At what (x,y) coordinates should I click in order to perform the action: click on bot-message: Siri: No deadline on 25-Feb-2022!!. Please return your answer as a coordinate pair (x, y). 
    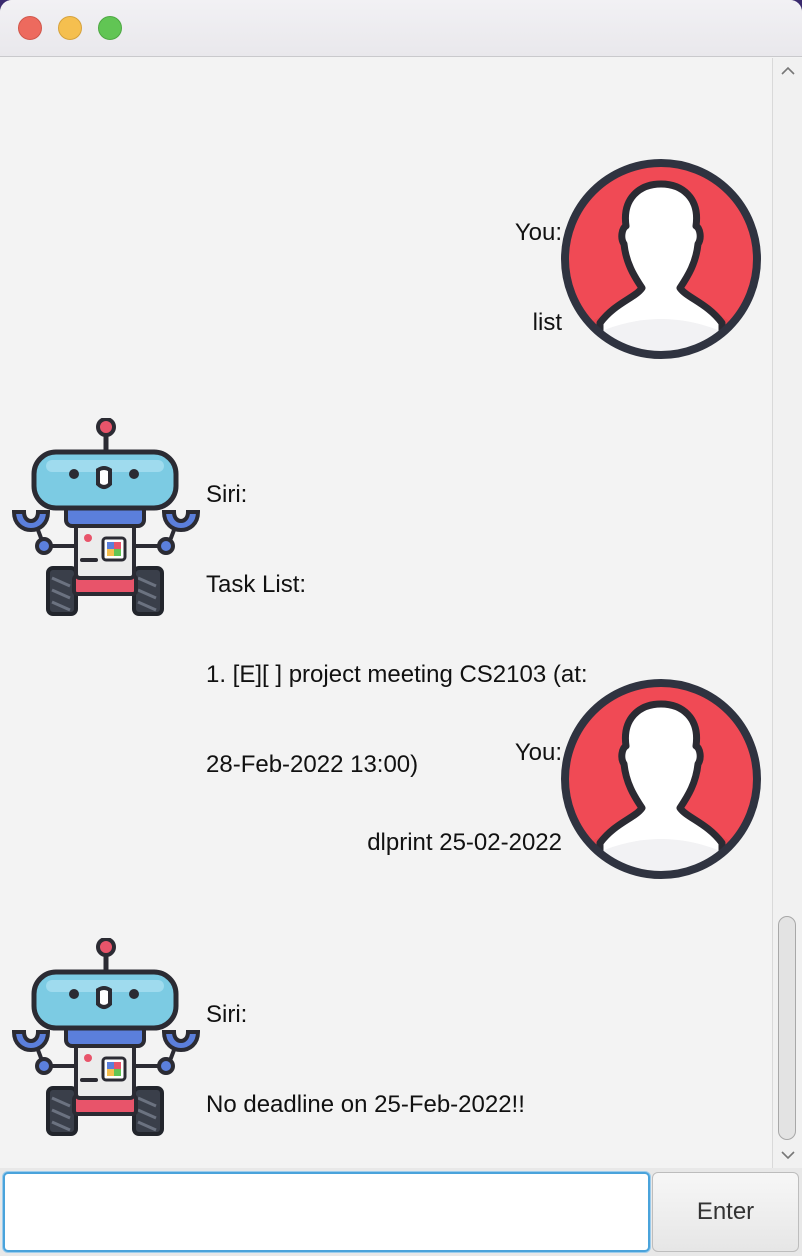
    Looking at the image, I should click on (365, 1059).